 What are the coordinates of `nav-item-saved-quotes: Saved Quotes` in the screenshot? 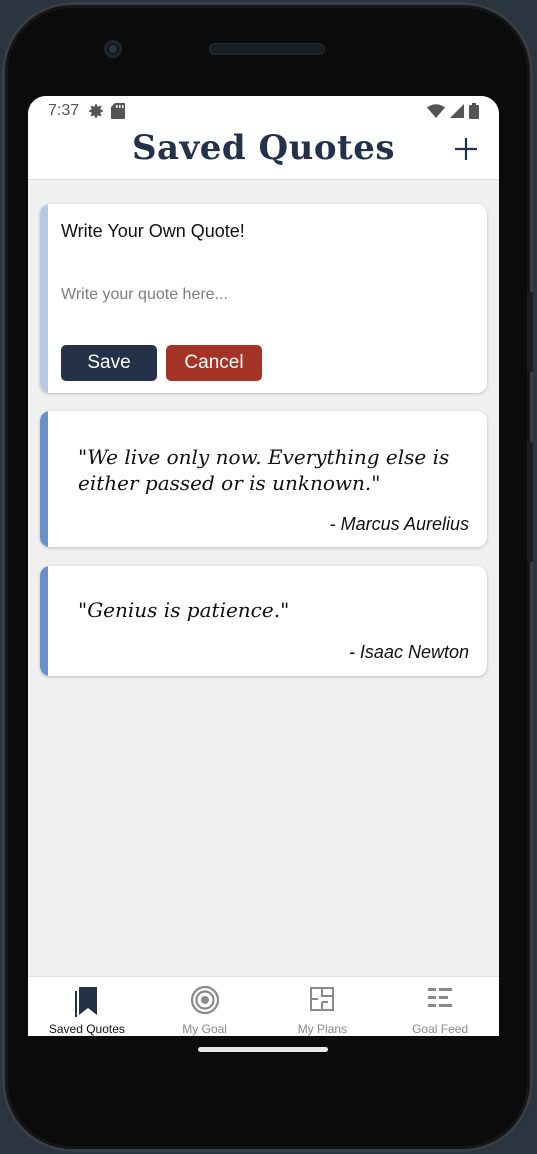 It's located at (87, 1006).